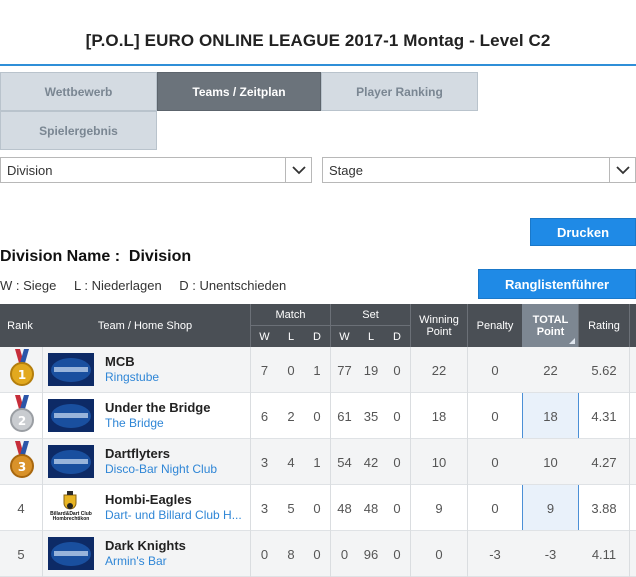 This screenshot has width=636, height=577. What do you see at coordinates (371, 554) in the screenshot?
I see `set-l: 96` at bounding box center [371, 554].